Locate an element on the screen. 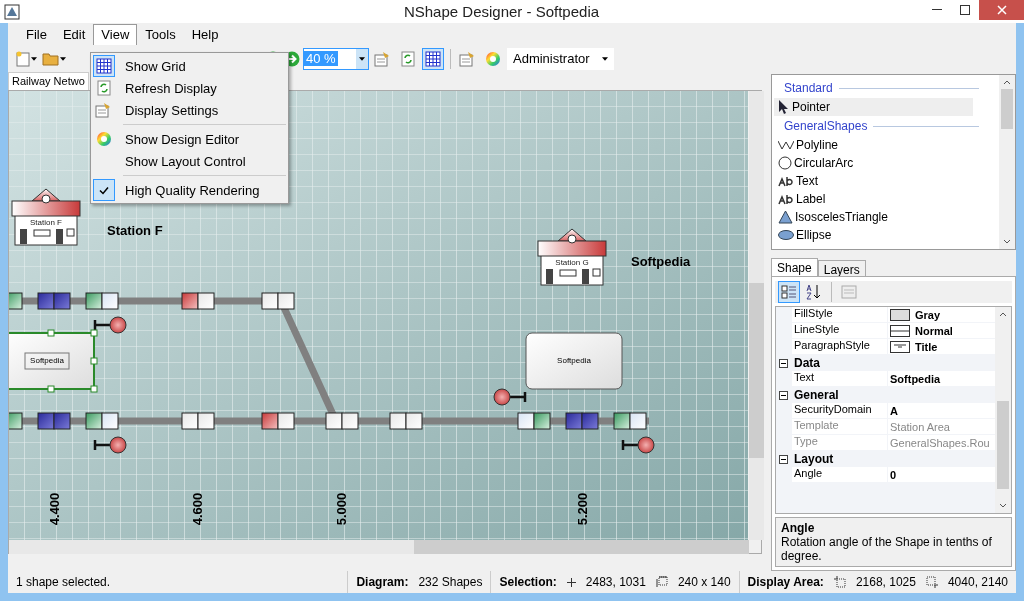  km-label: 5.000 is located at coordinates (341, 509).